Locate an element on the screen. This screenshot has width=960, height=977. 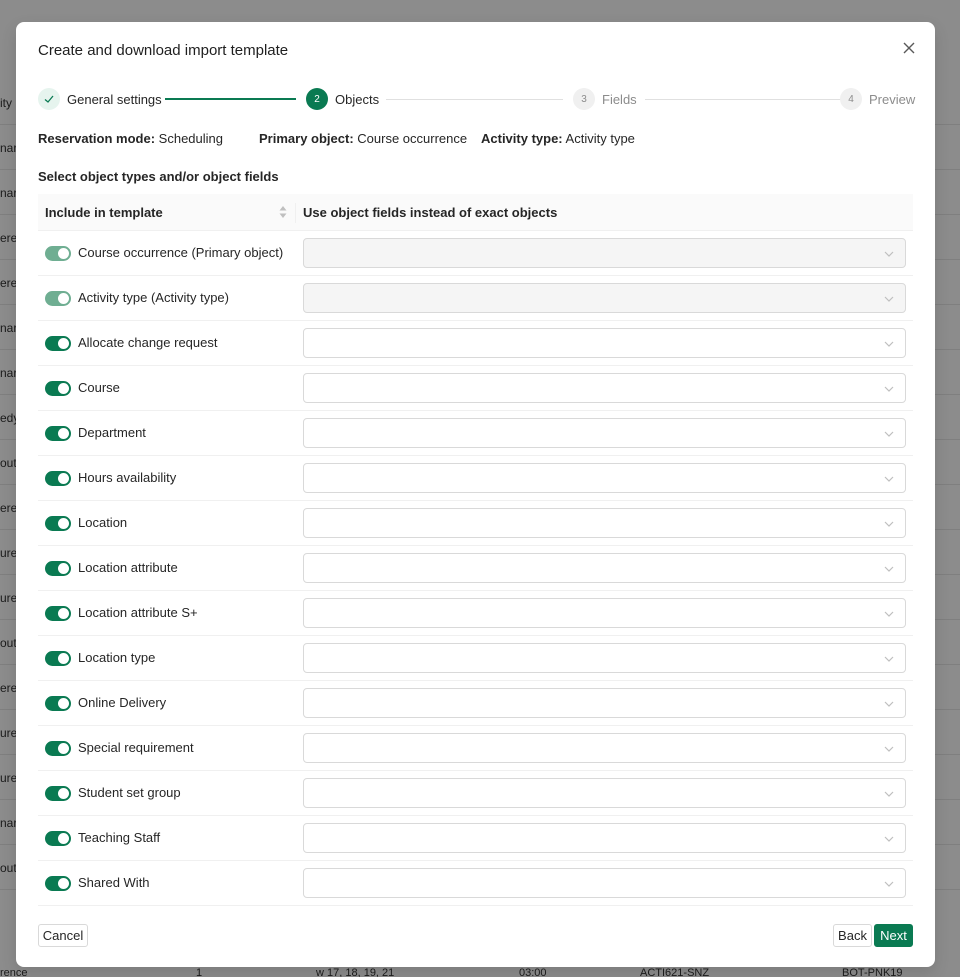
table-row: Location type is located at coordinates (475, 658).